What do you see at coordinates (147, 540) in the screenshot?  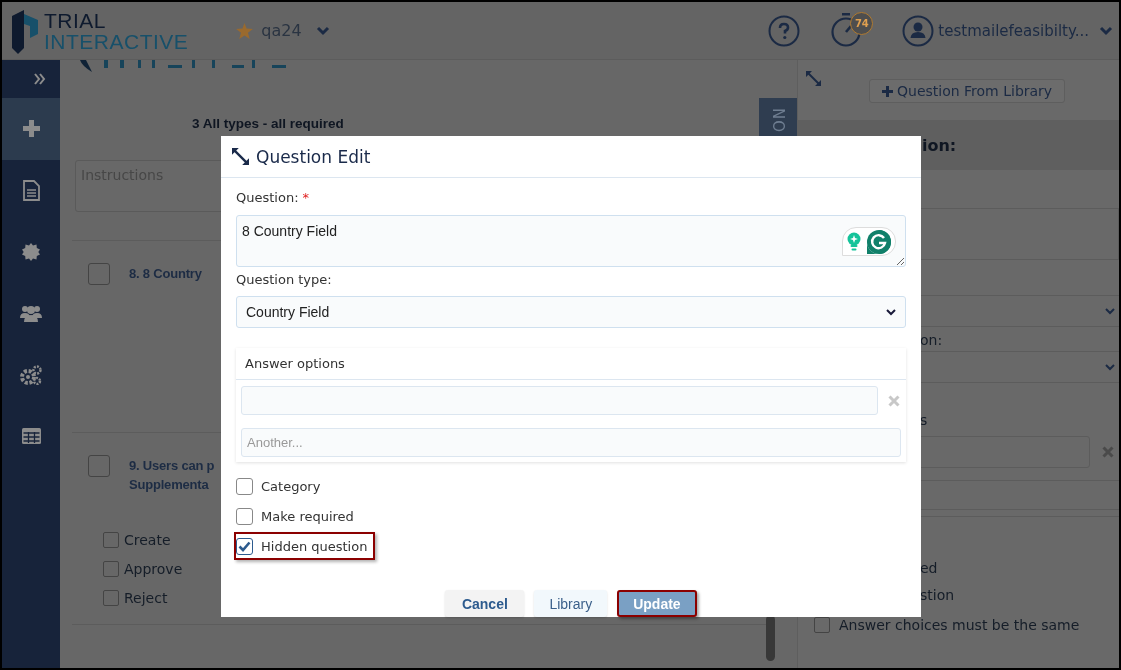 I see `option-label: Create` at bounding box center [147, 540].